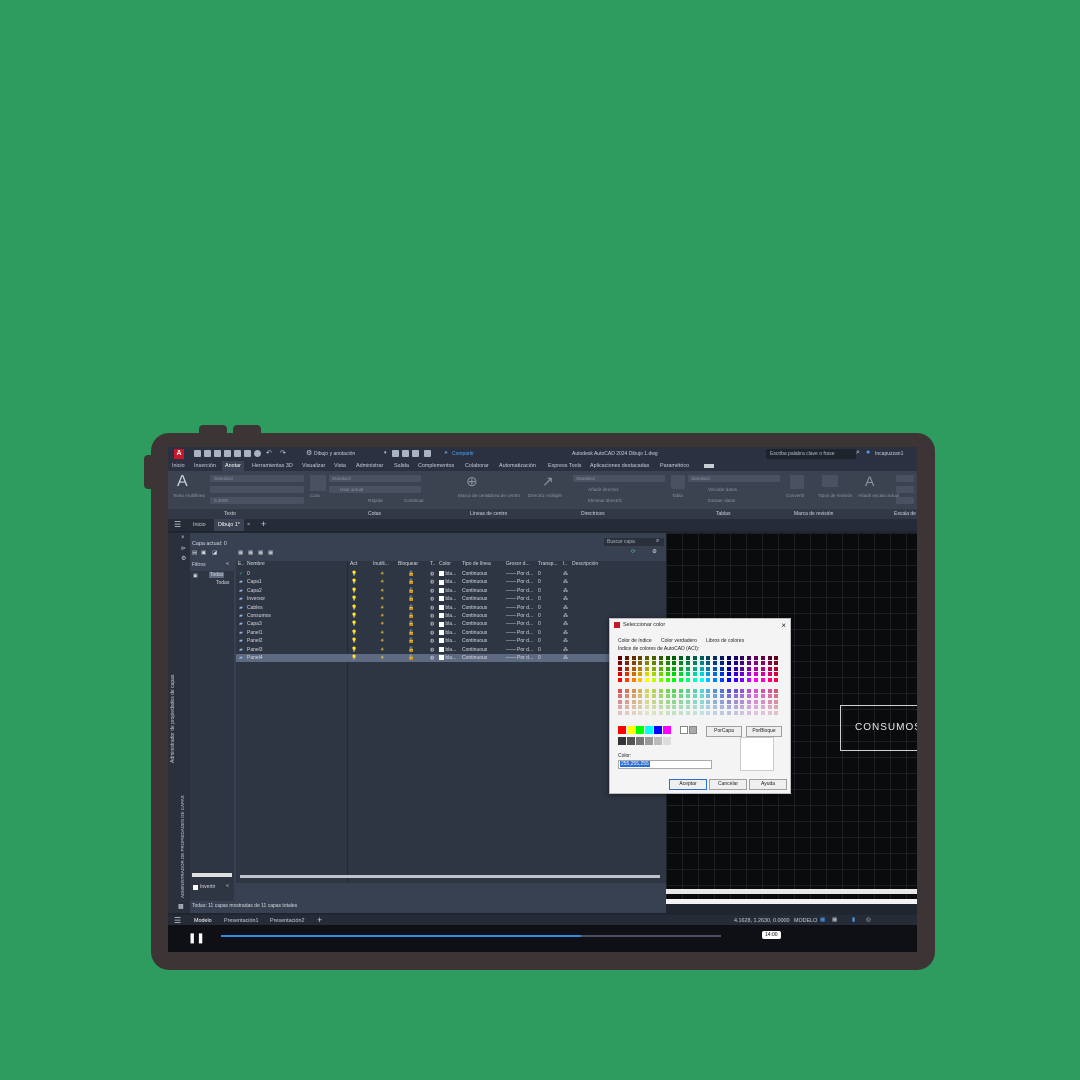  Describe the element at coordinates (269, 453) in the screenshot. I see `undo-icon: ↶` at that location.